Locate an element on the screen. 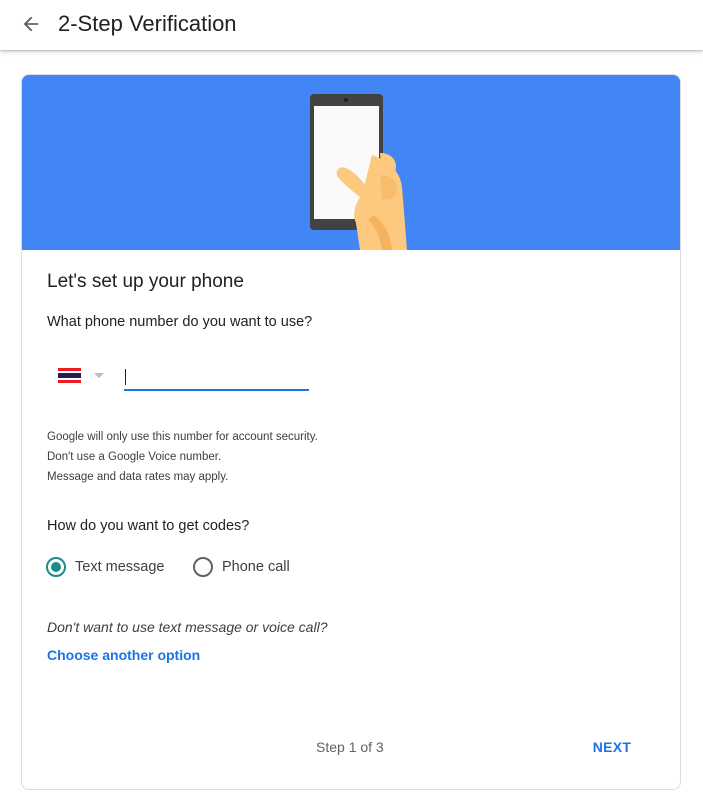  info-line: Don't use a Google Voice number. is located at coordinates (134, 457).